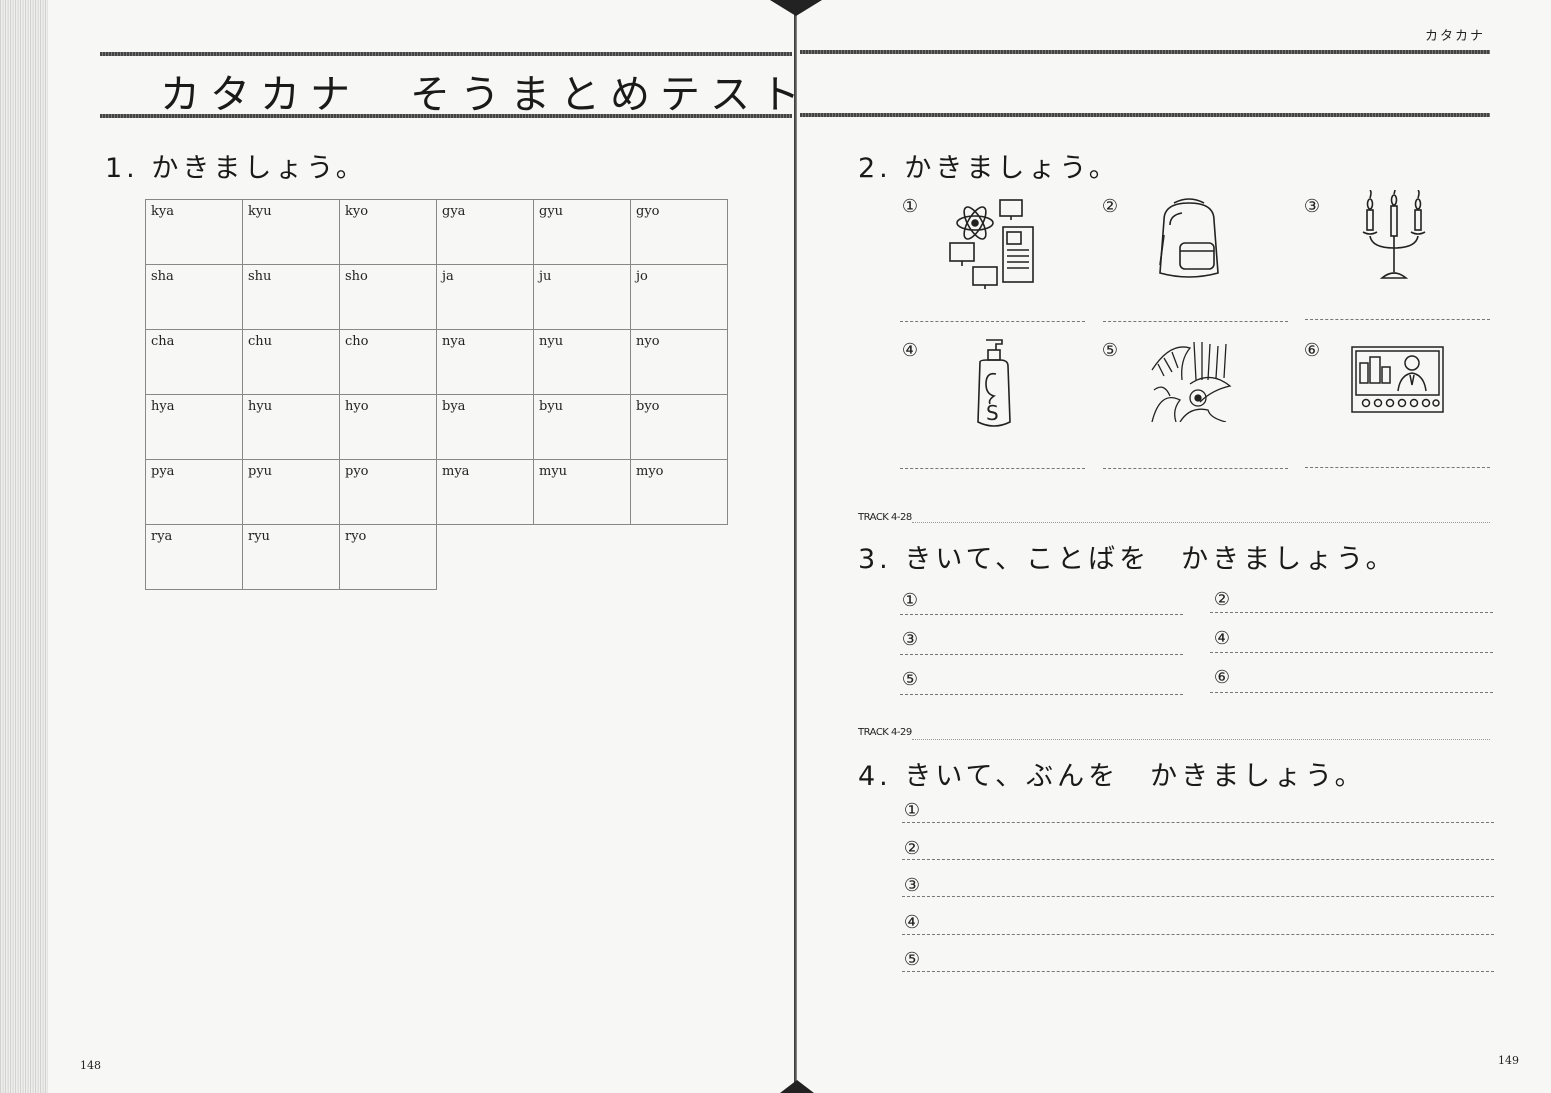  I want to click on title-rule-bottom-right, so click(1145, 115).